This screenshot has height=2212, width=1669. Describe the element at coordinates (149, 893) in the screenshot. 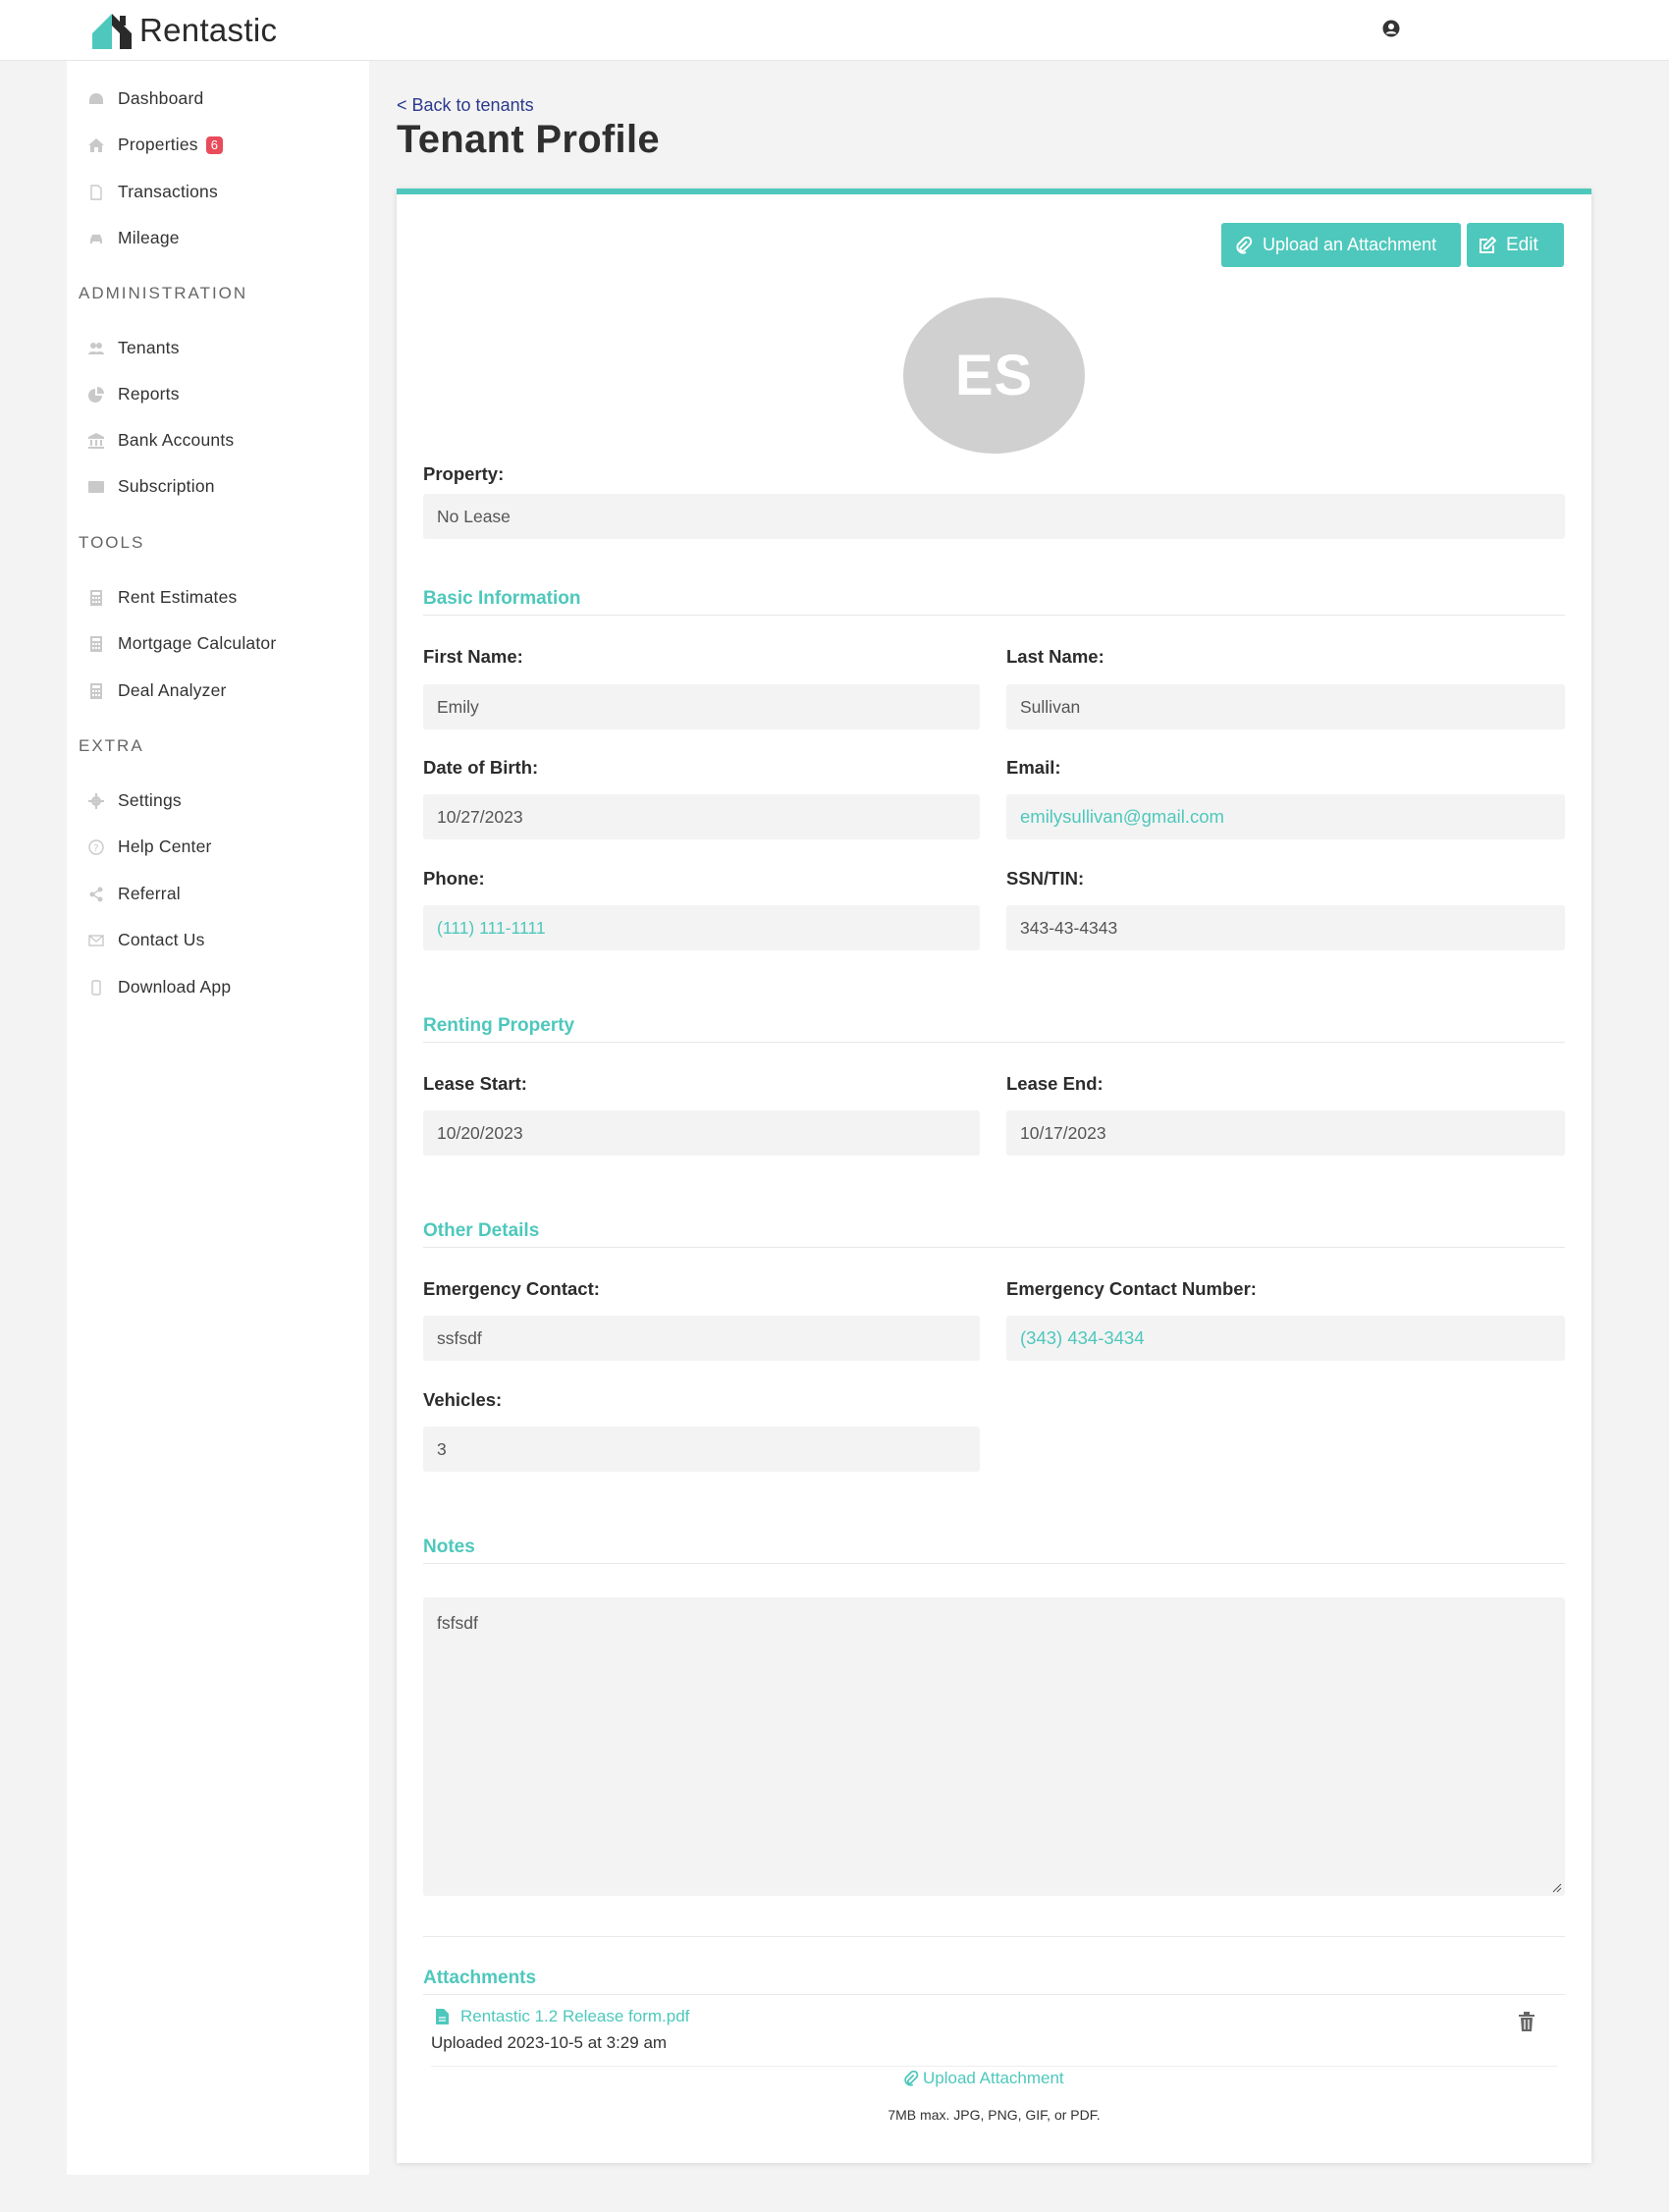

I see `sidebar-item-label: Referral` at that location.